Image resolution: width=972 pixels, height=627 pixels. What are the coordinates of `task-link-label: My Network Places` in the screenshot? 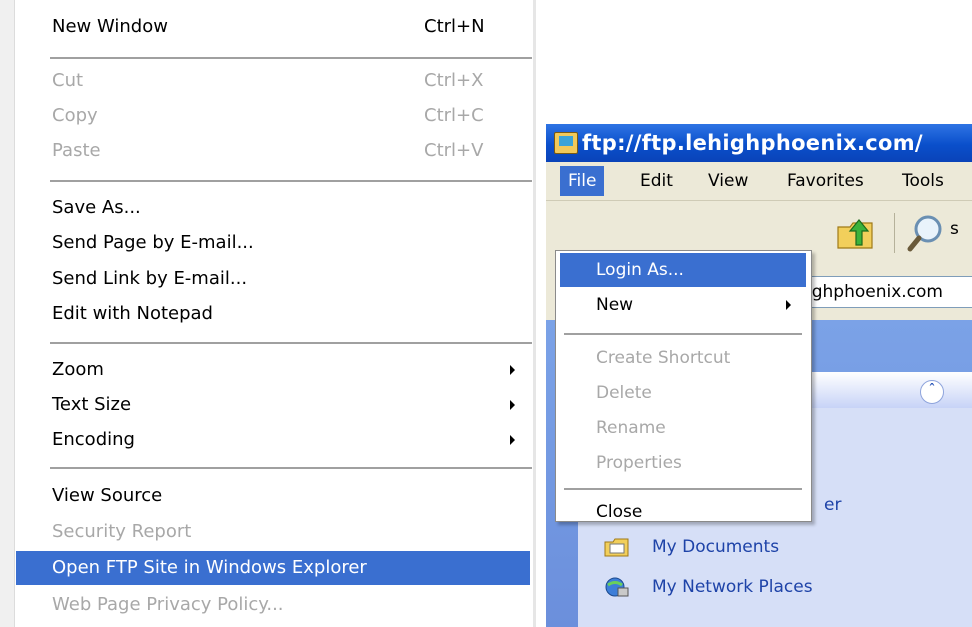 It's located at (732, 587).